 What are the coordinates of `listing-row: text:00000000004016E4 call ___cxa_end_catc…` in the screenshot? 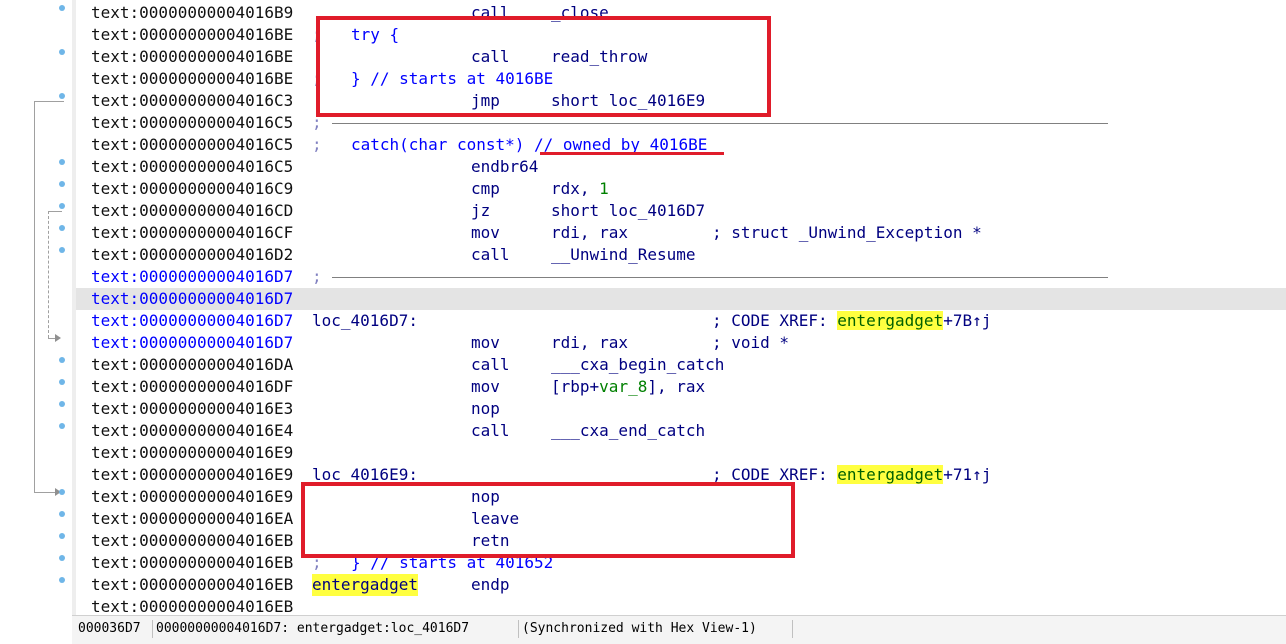 It's located at (681, 431).